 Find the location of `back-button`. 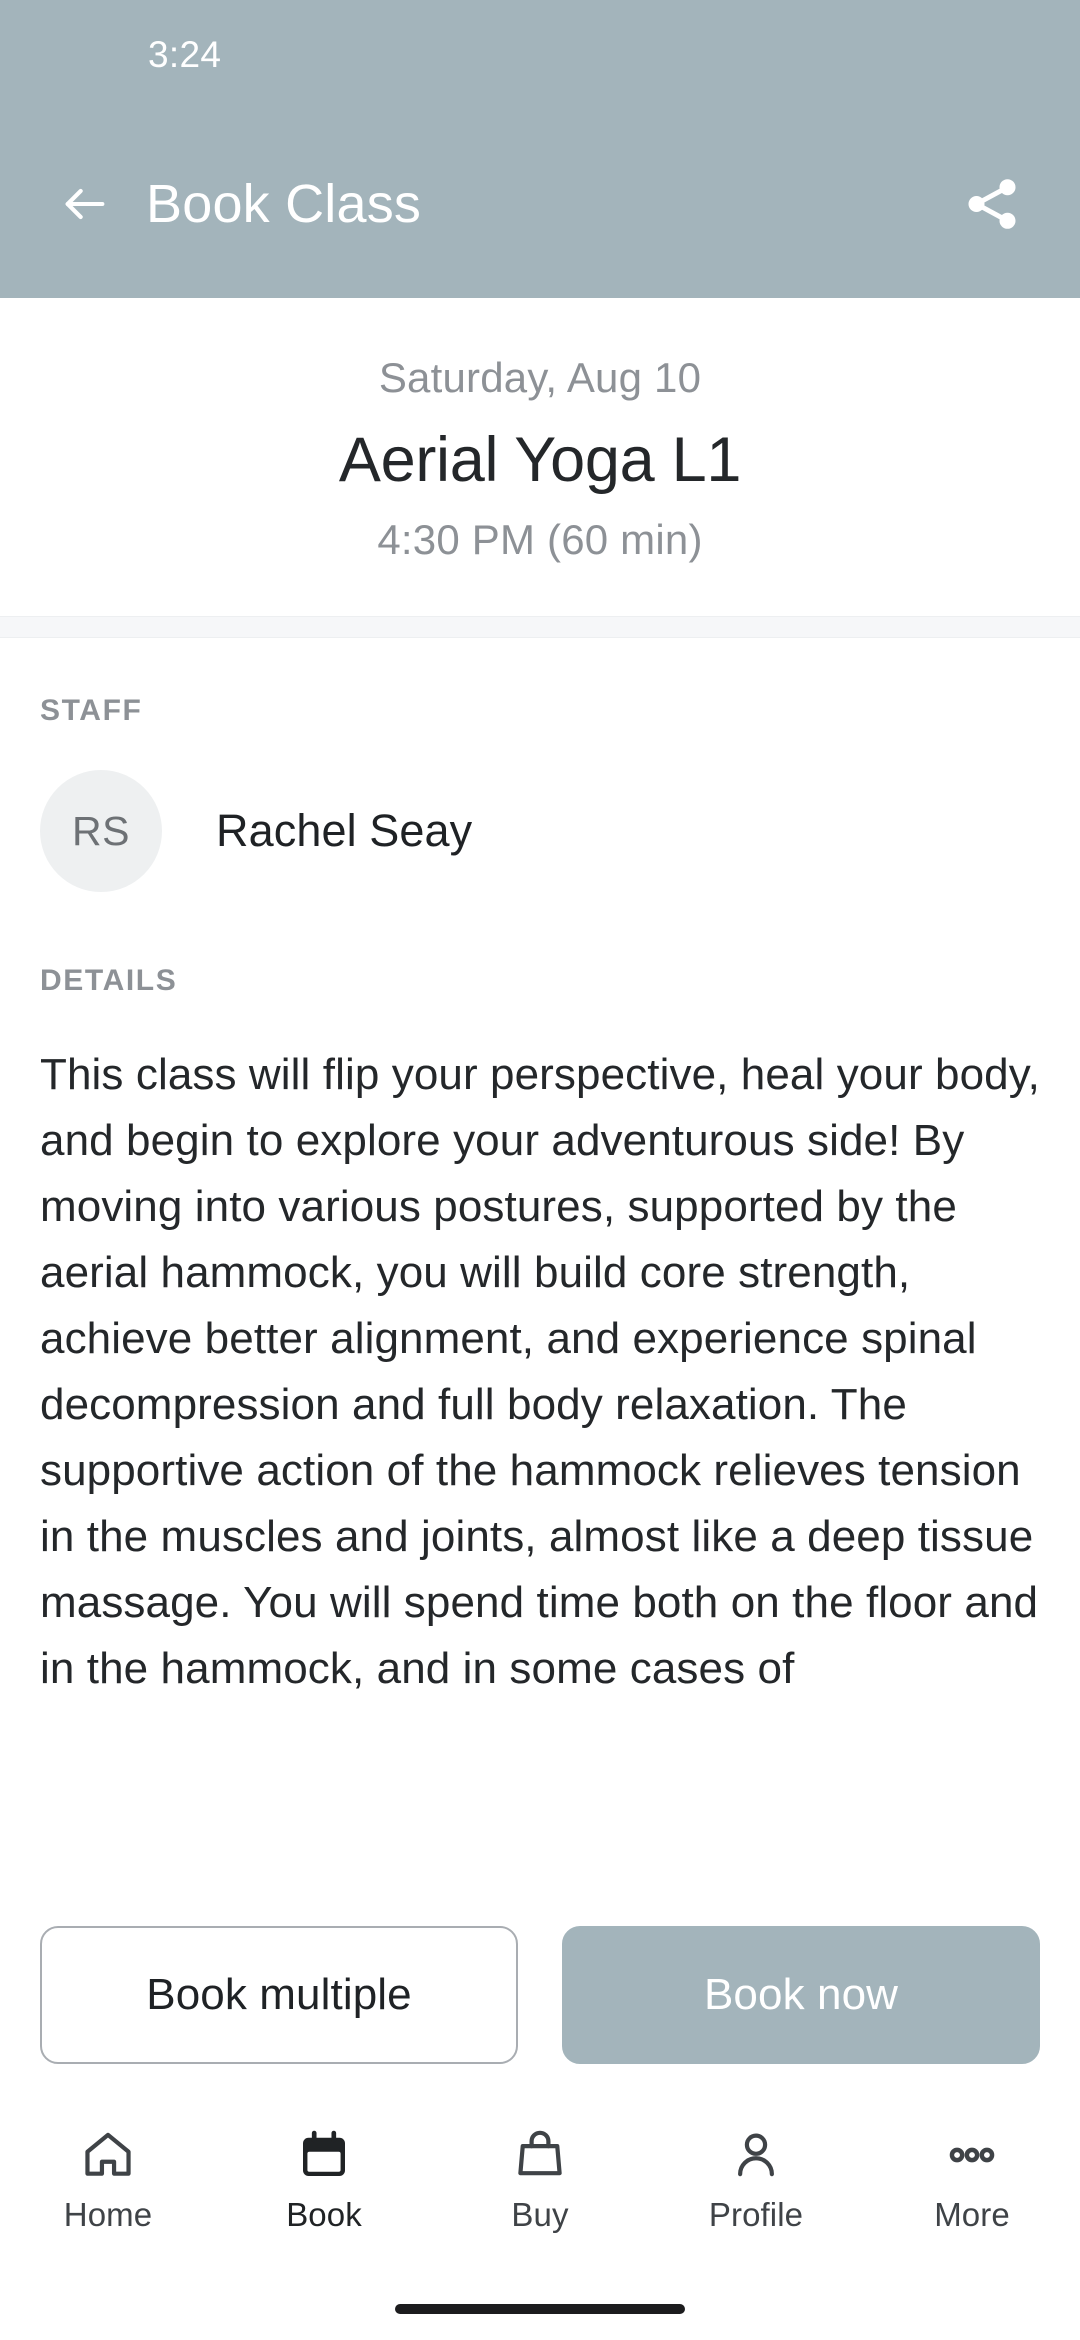

back-button is located at coordinates (85, 204).